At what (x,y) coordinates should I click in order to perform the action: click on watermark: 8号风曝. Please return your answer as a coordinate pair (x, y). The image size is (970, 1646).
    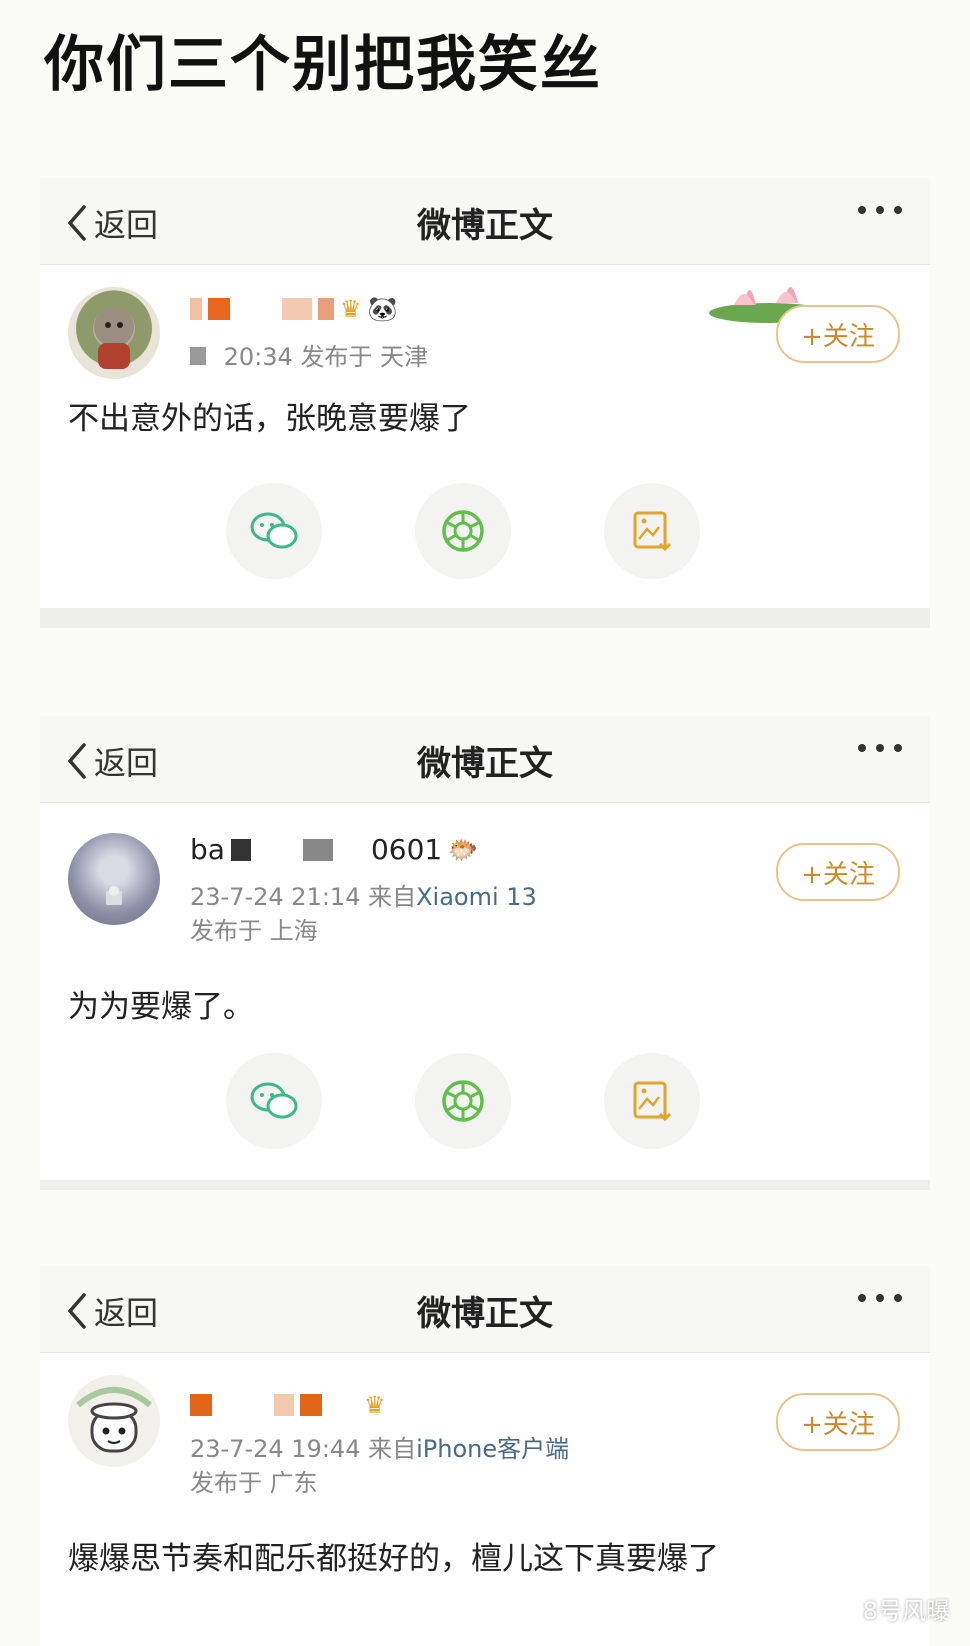
    Looking at the image, I should click on (889, 1608).